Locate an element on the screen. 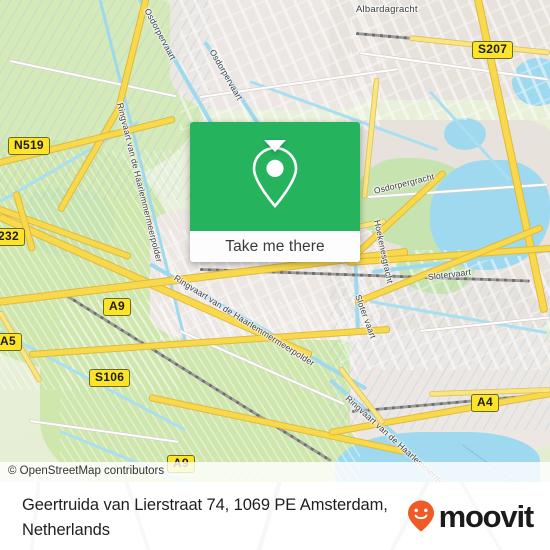  map-block-texture is located at coordinates (450, 60).